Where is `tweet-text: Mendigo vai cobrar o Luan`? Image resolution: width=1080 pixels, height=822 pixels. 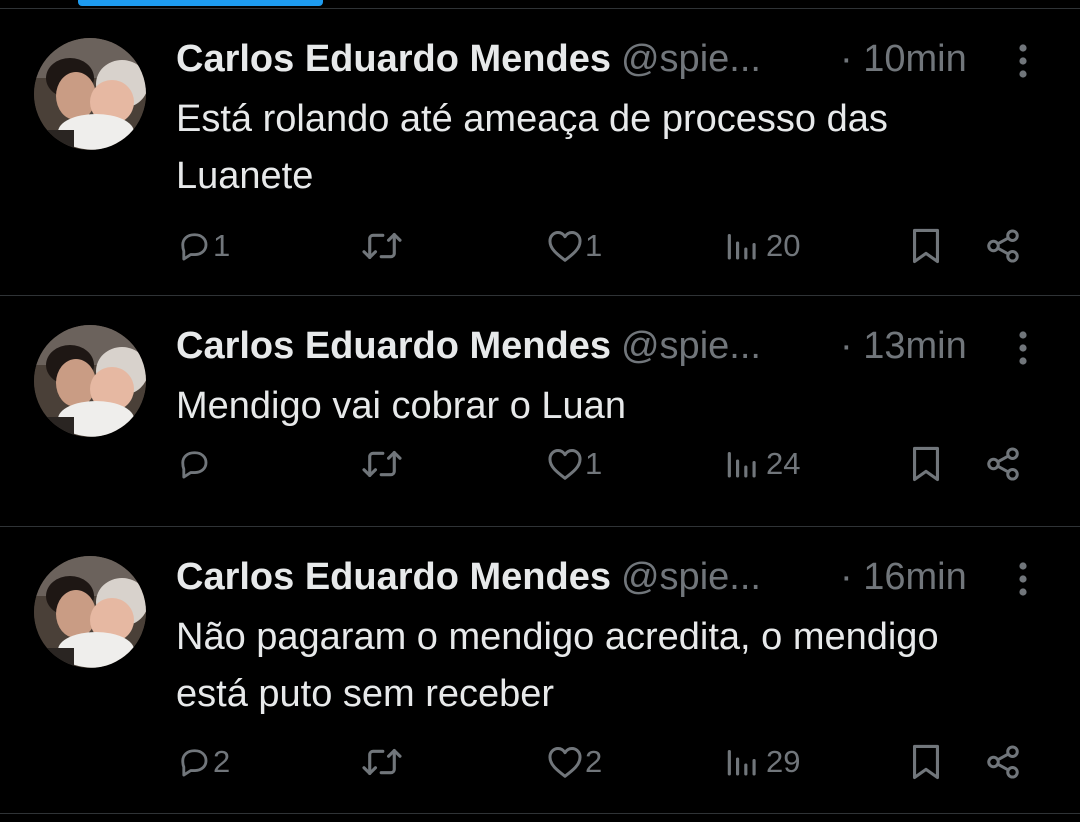
tweet-text: Mendigo vai cobrar o Luan is located at coordinates (401, 406).